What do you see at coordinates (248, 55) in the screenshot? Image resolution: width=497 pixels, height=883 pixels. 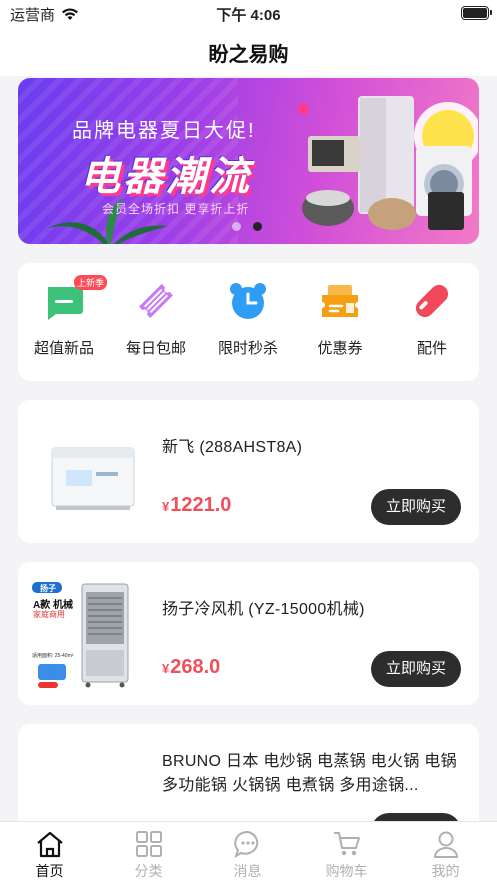 I see `page-title: 盼之易购` at bounding box center [248, 55].